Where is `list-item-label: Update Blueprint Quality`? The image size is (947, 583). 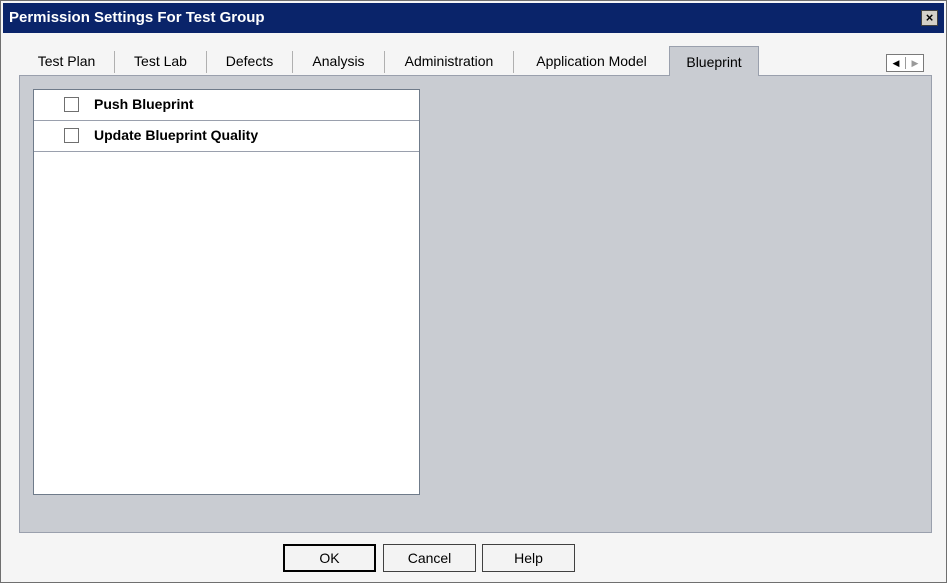 list-item-label: Update Blueprint Quality is located at coordinates (176, 135).